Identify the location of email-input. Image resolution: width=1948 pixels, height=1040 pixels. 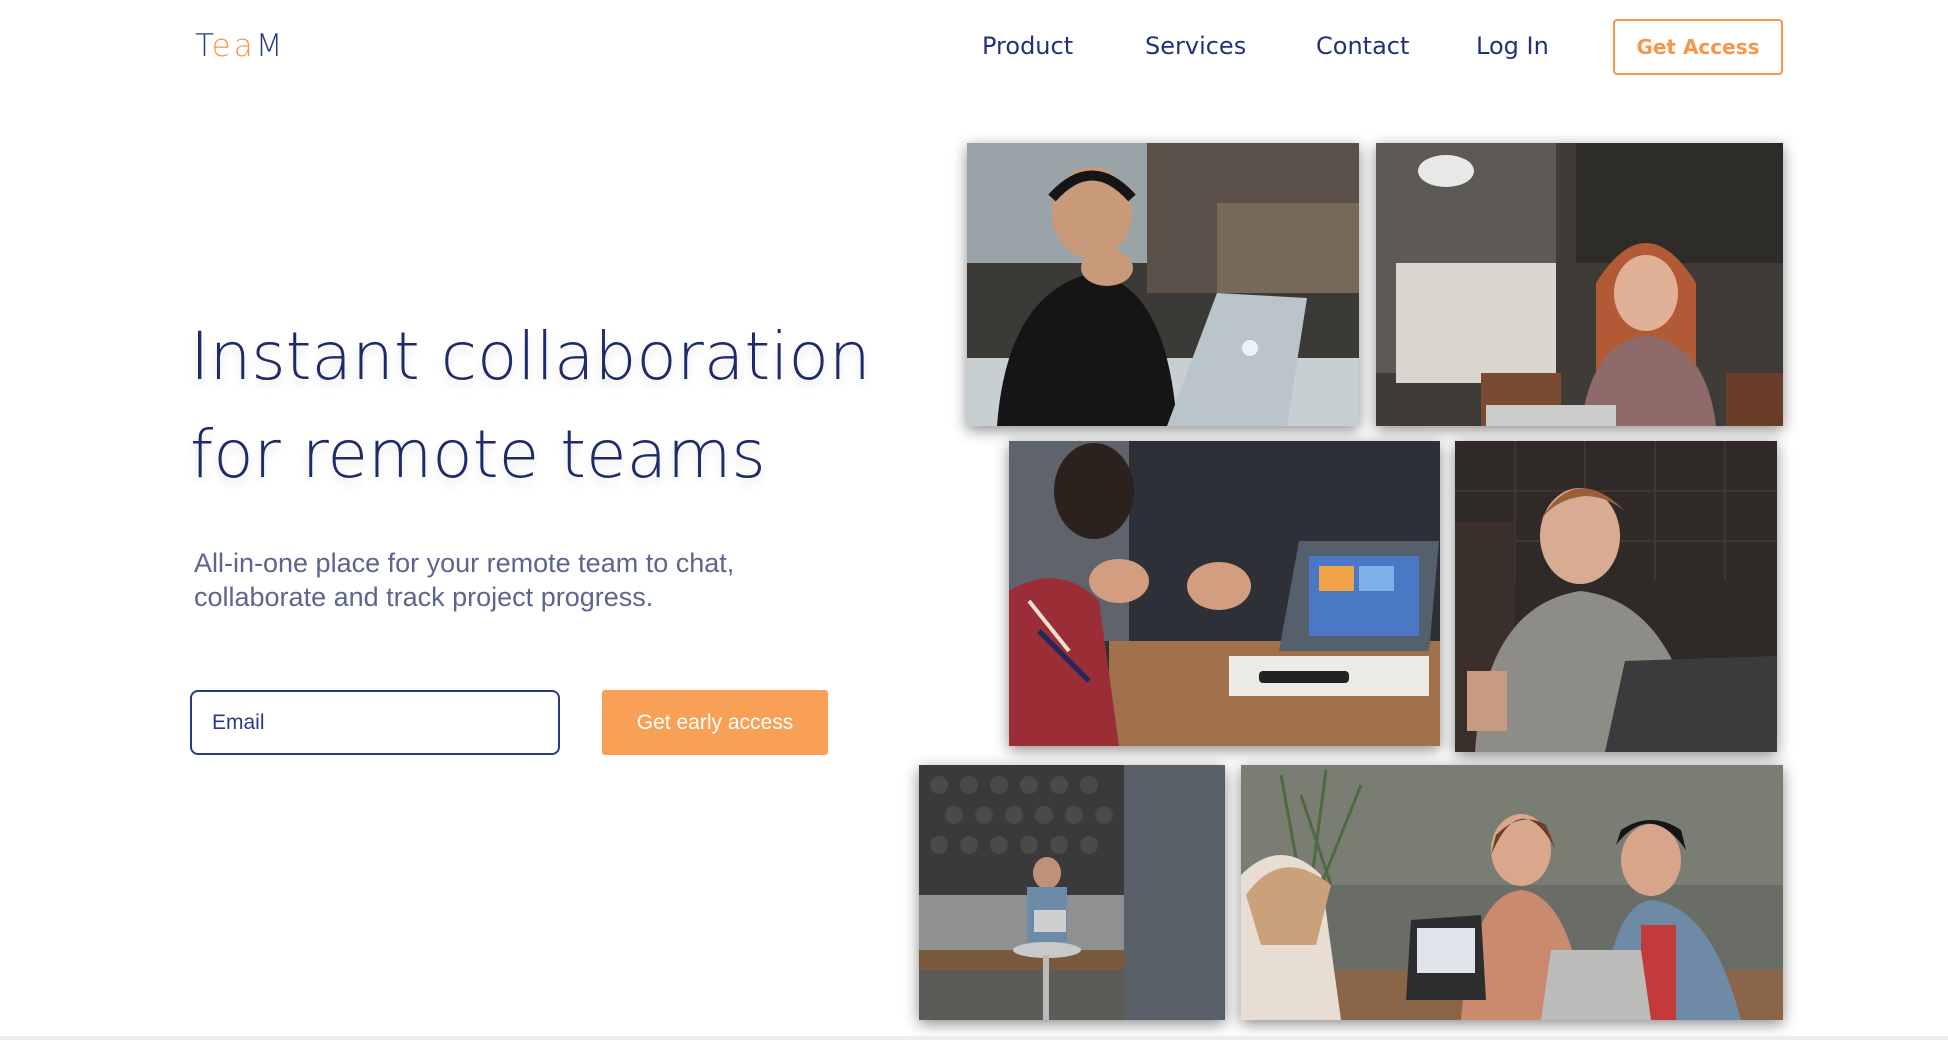
(375, 722).